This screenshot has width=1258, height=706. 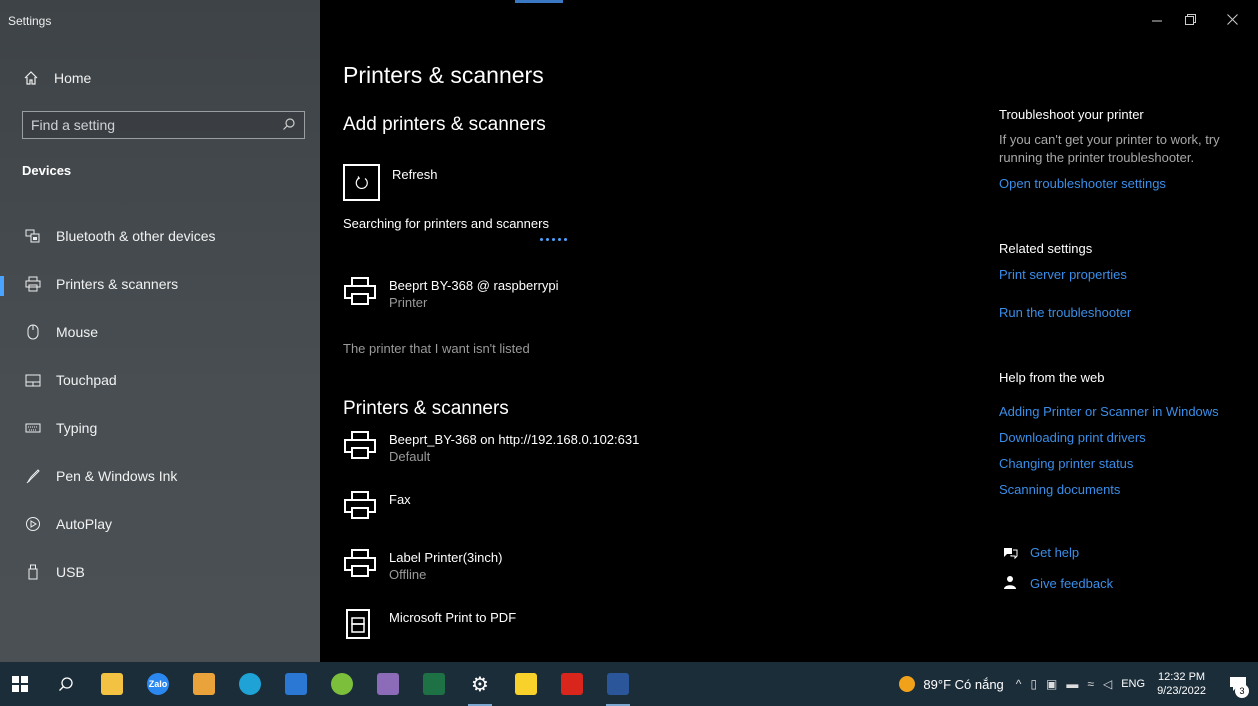 I want to click on sidebar-item-label: Bluetooth & other devices, so click(x=136, y=236).